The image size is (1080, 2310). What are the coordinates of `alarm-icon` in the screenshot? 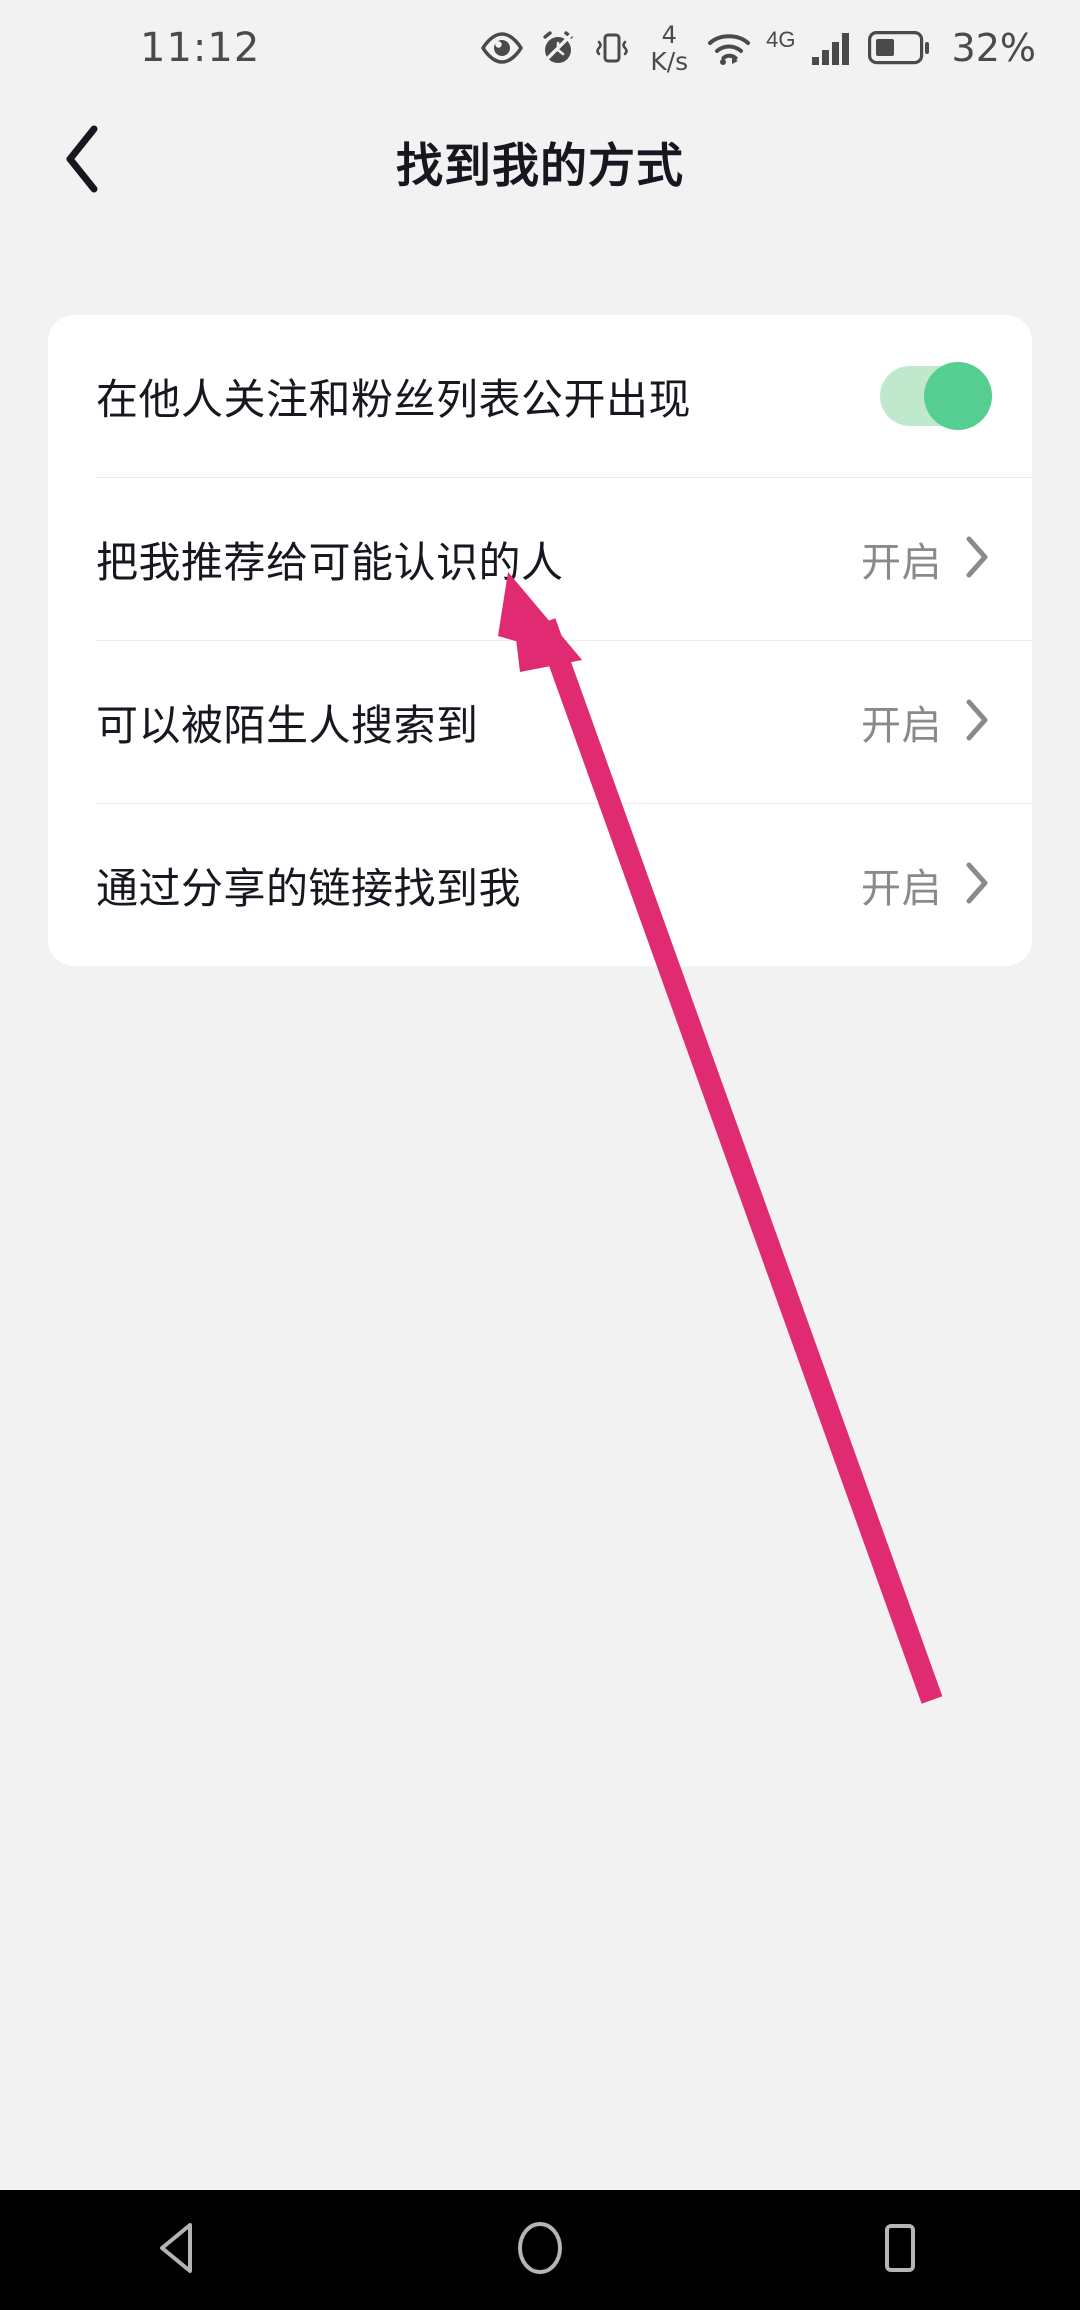 It's located at (558, 48).